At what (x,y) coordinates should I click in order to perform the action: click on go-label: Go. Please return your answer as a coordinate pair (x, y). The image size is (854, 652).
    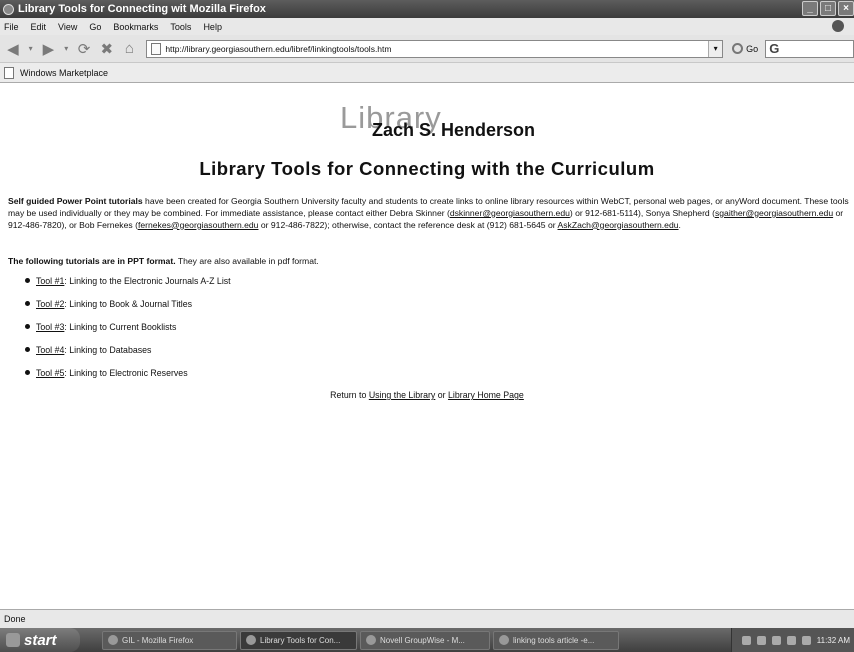
    Looking at the image, I should click on (752, 48).